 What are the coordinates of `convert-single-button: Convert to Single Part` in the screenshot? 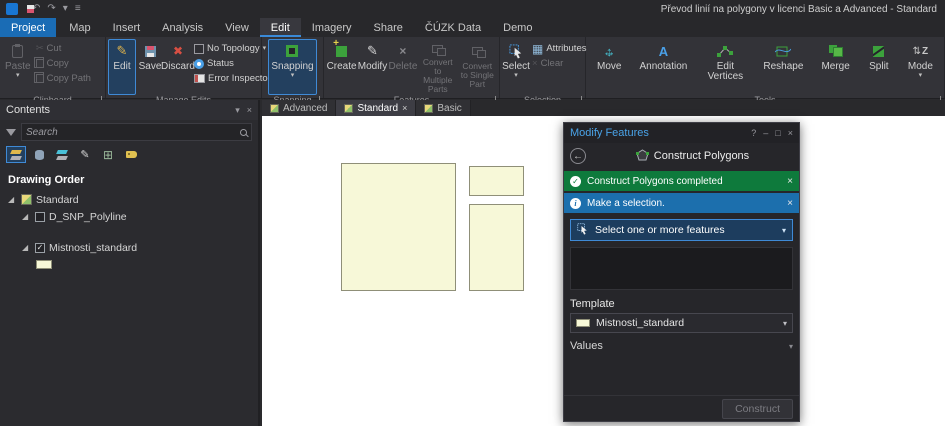 It's located at (478, 67).